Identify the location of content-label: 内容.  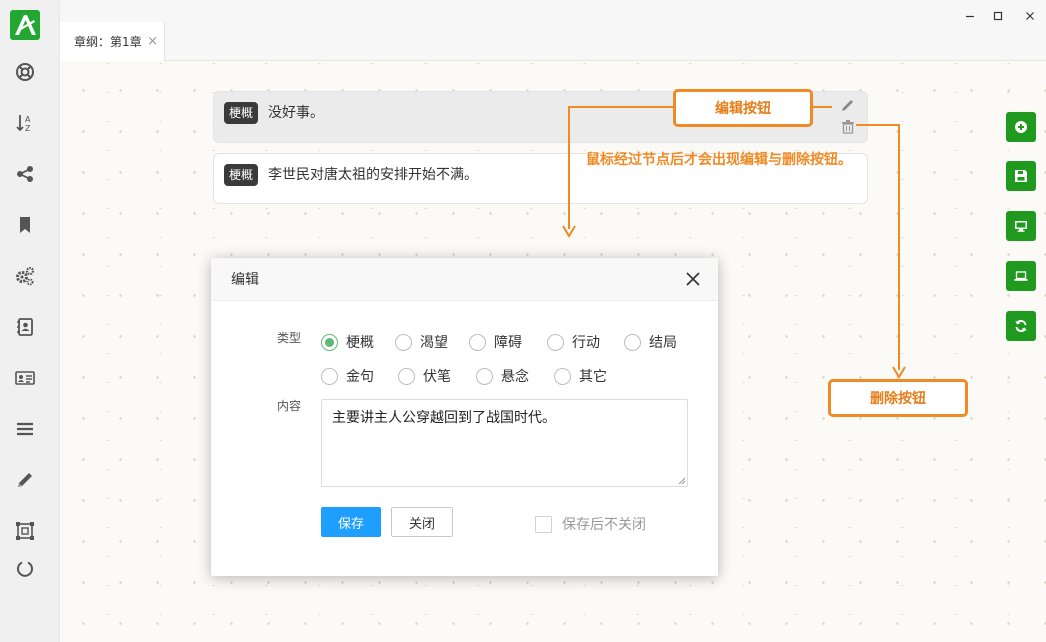
(289, 406).